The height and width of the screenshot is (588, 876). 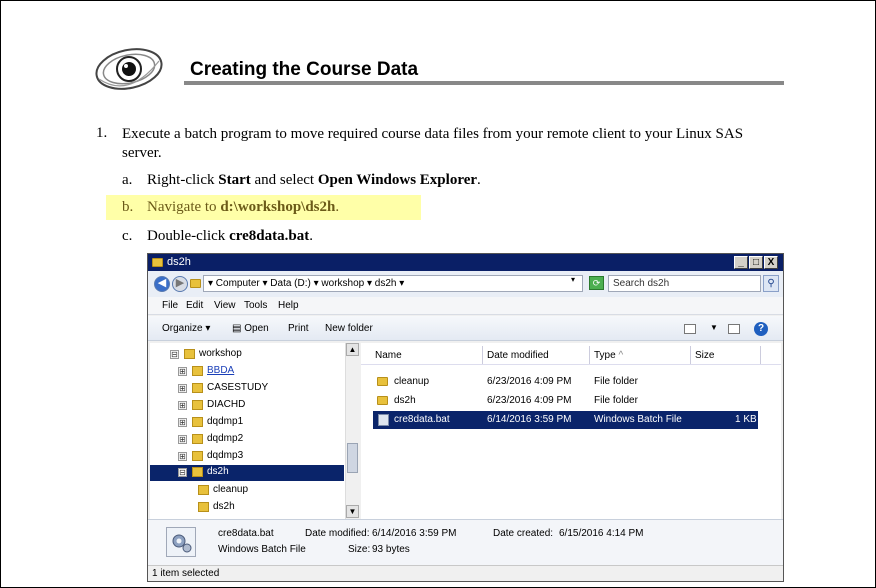 I want to click on new-folder-button: New folder, so click(x=349, y=328).